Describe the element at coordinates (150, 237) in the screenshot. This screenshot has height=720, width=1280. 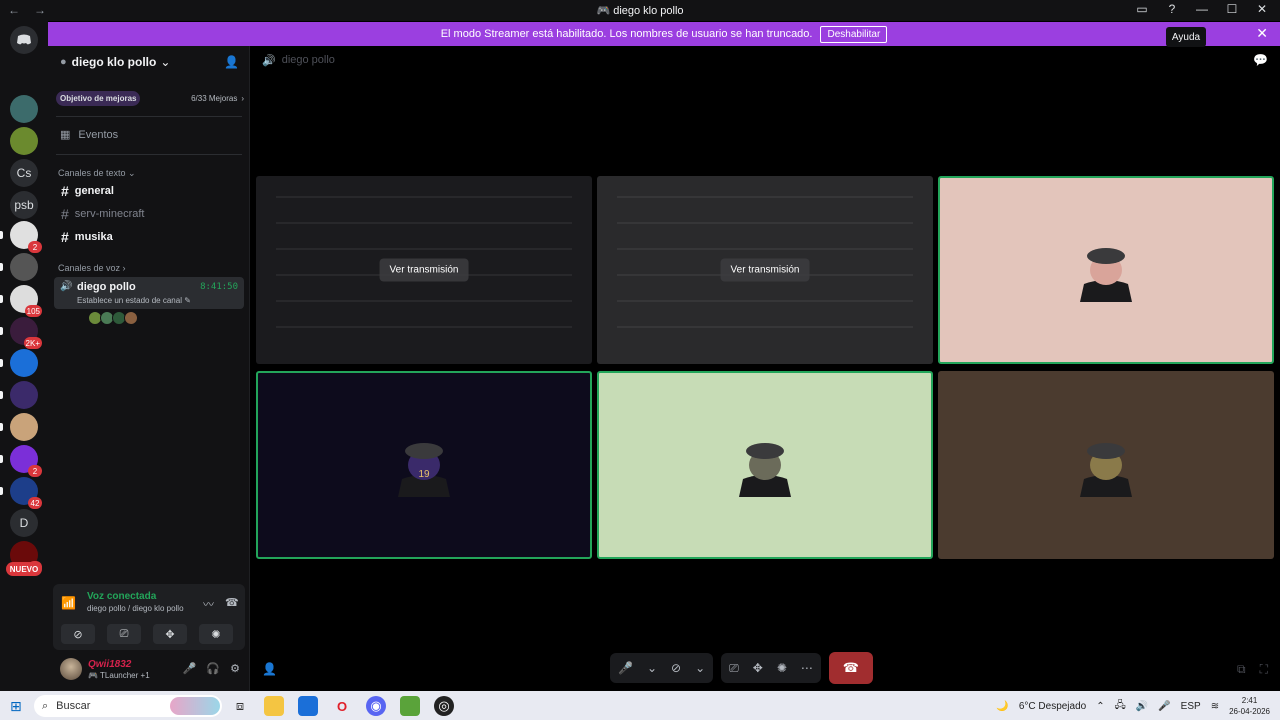
I see `channel-musika: # musika` at that location.